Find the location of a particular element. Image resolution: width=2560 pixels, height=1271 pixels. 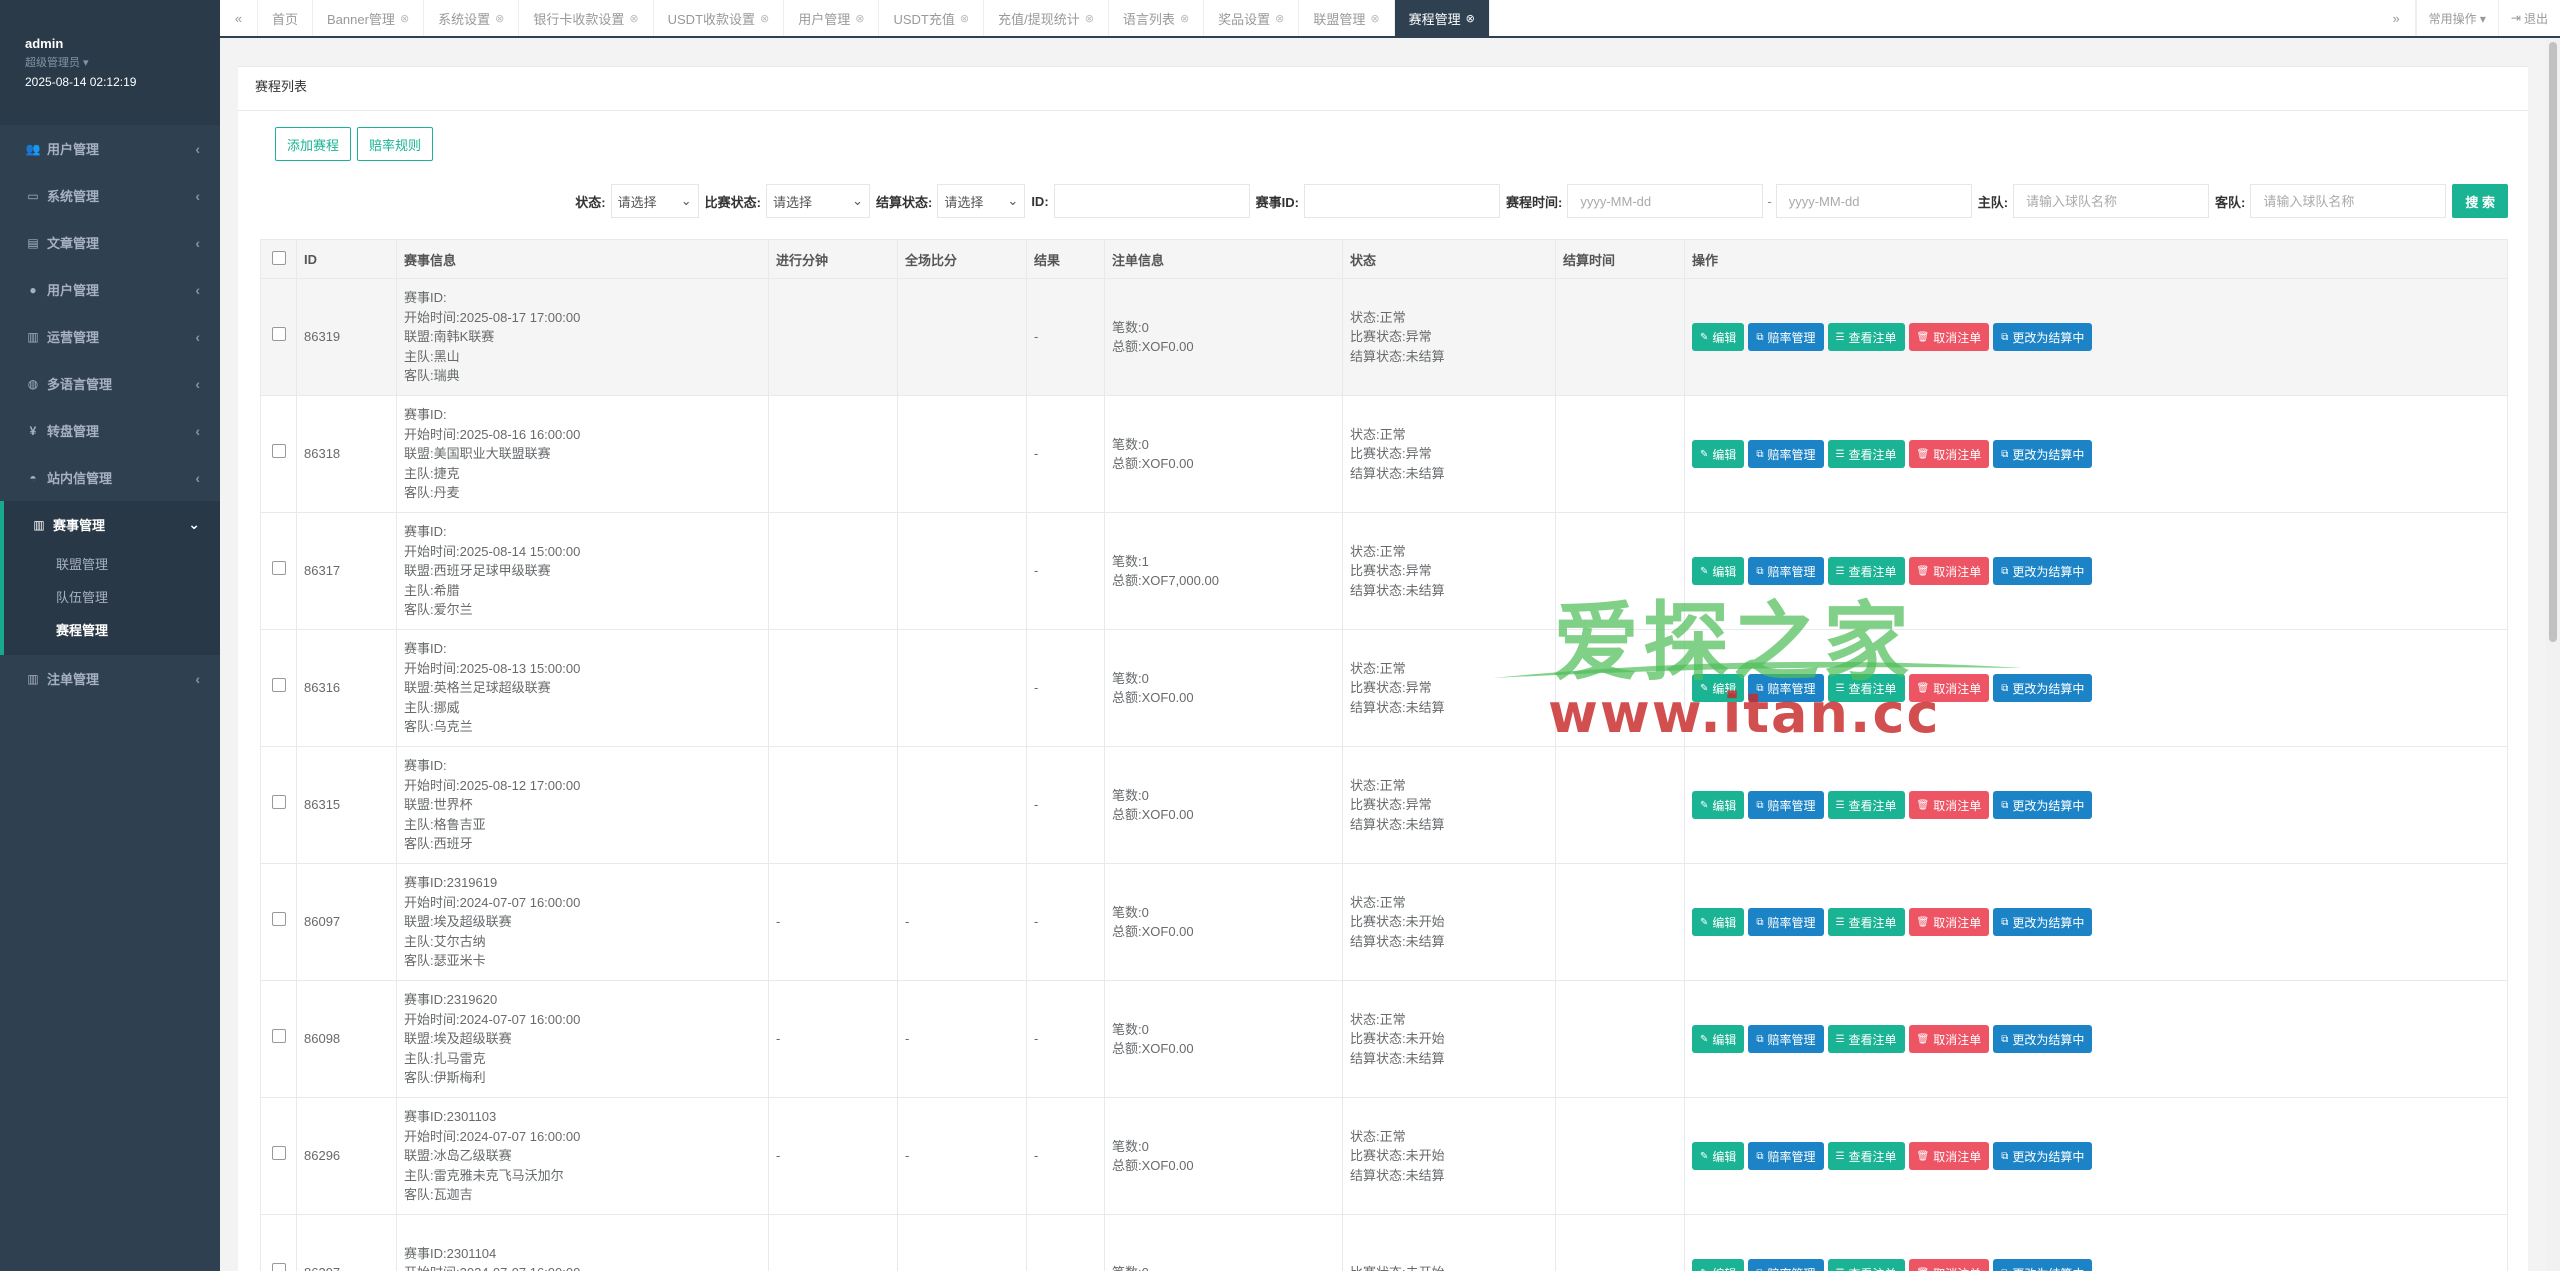

away-team-input is located at coordinates (2348, 201).